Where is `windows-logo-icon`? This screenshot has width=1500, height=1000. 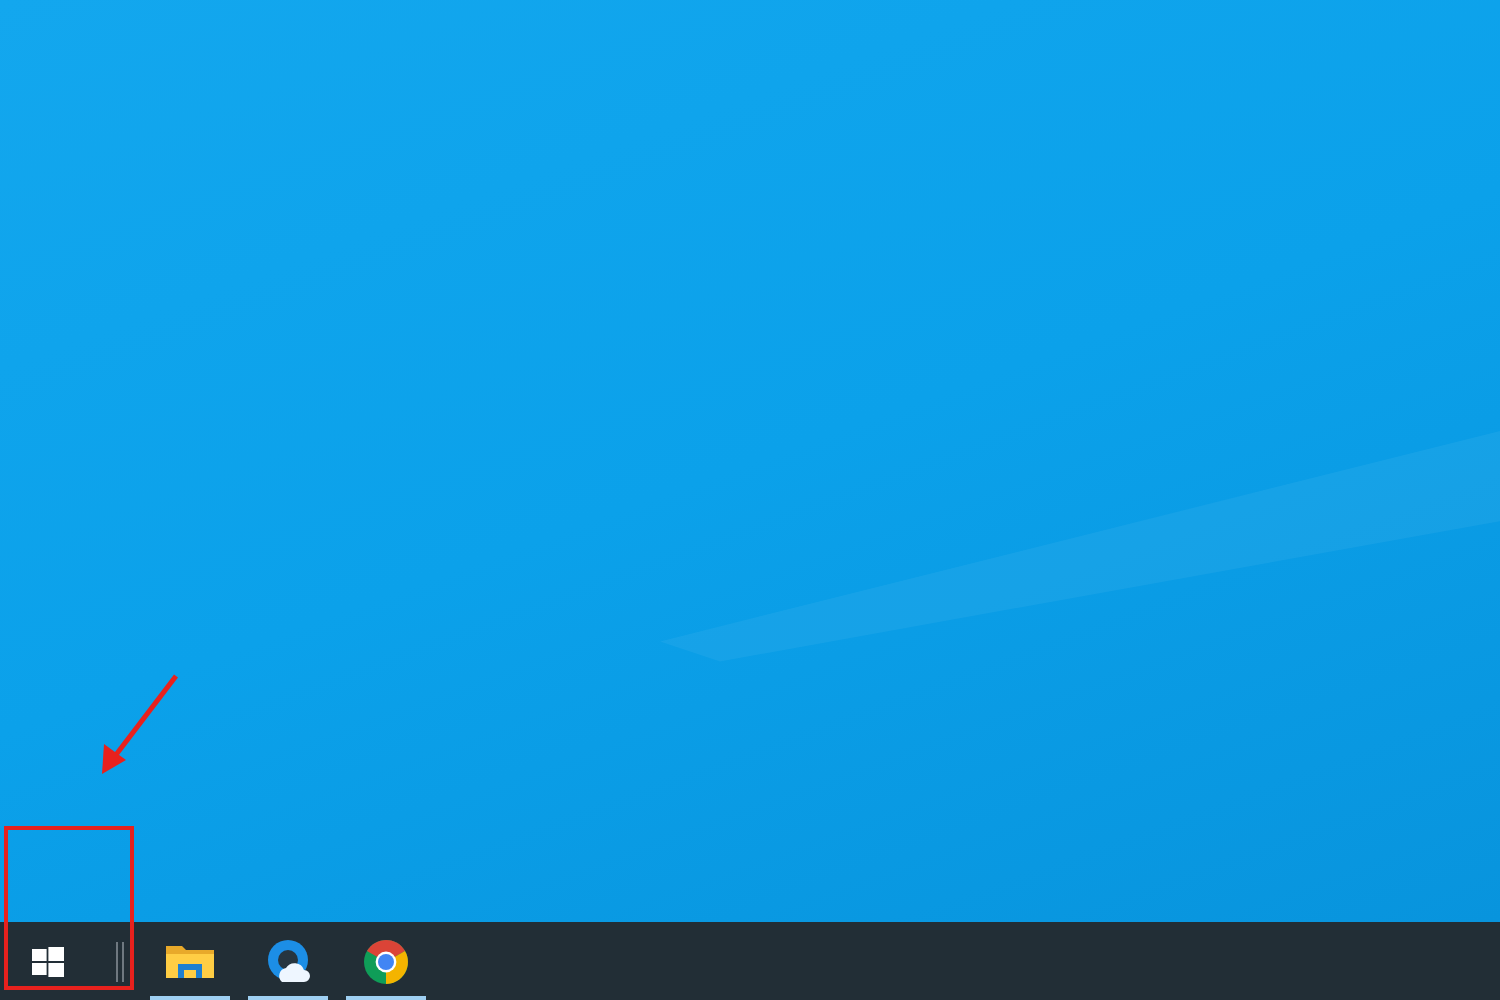 windows-logo-icon is located at coordinates (48, 961).